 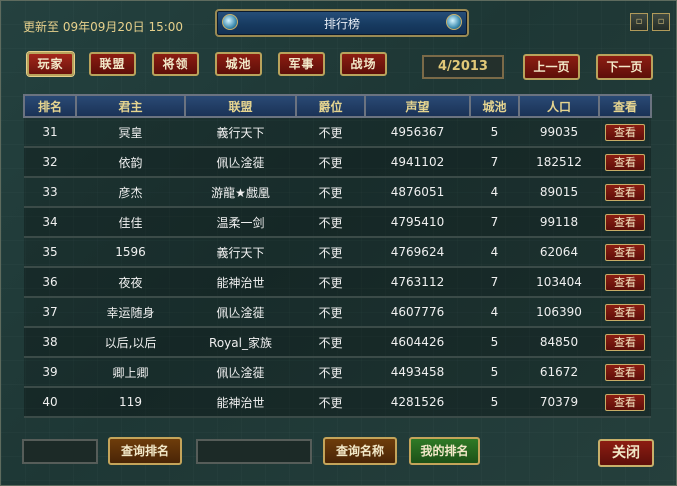 I want to click on lord-cell: 1596, so click(x=130, y=252).